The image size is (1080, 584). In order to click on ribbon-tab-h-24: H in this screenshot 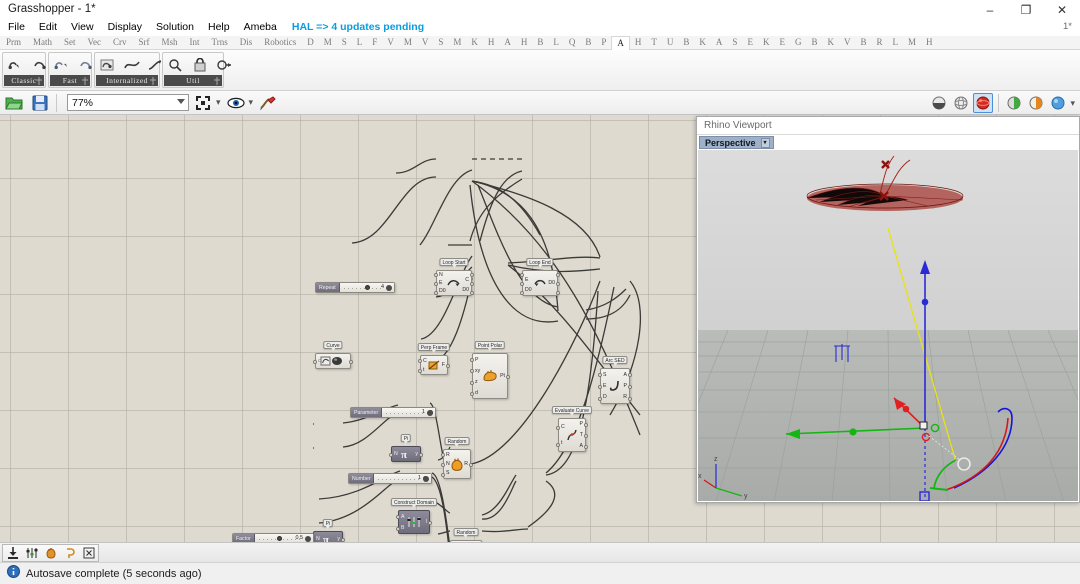, I will do `click(524, 43)`.